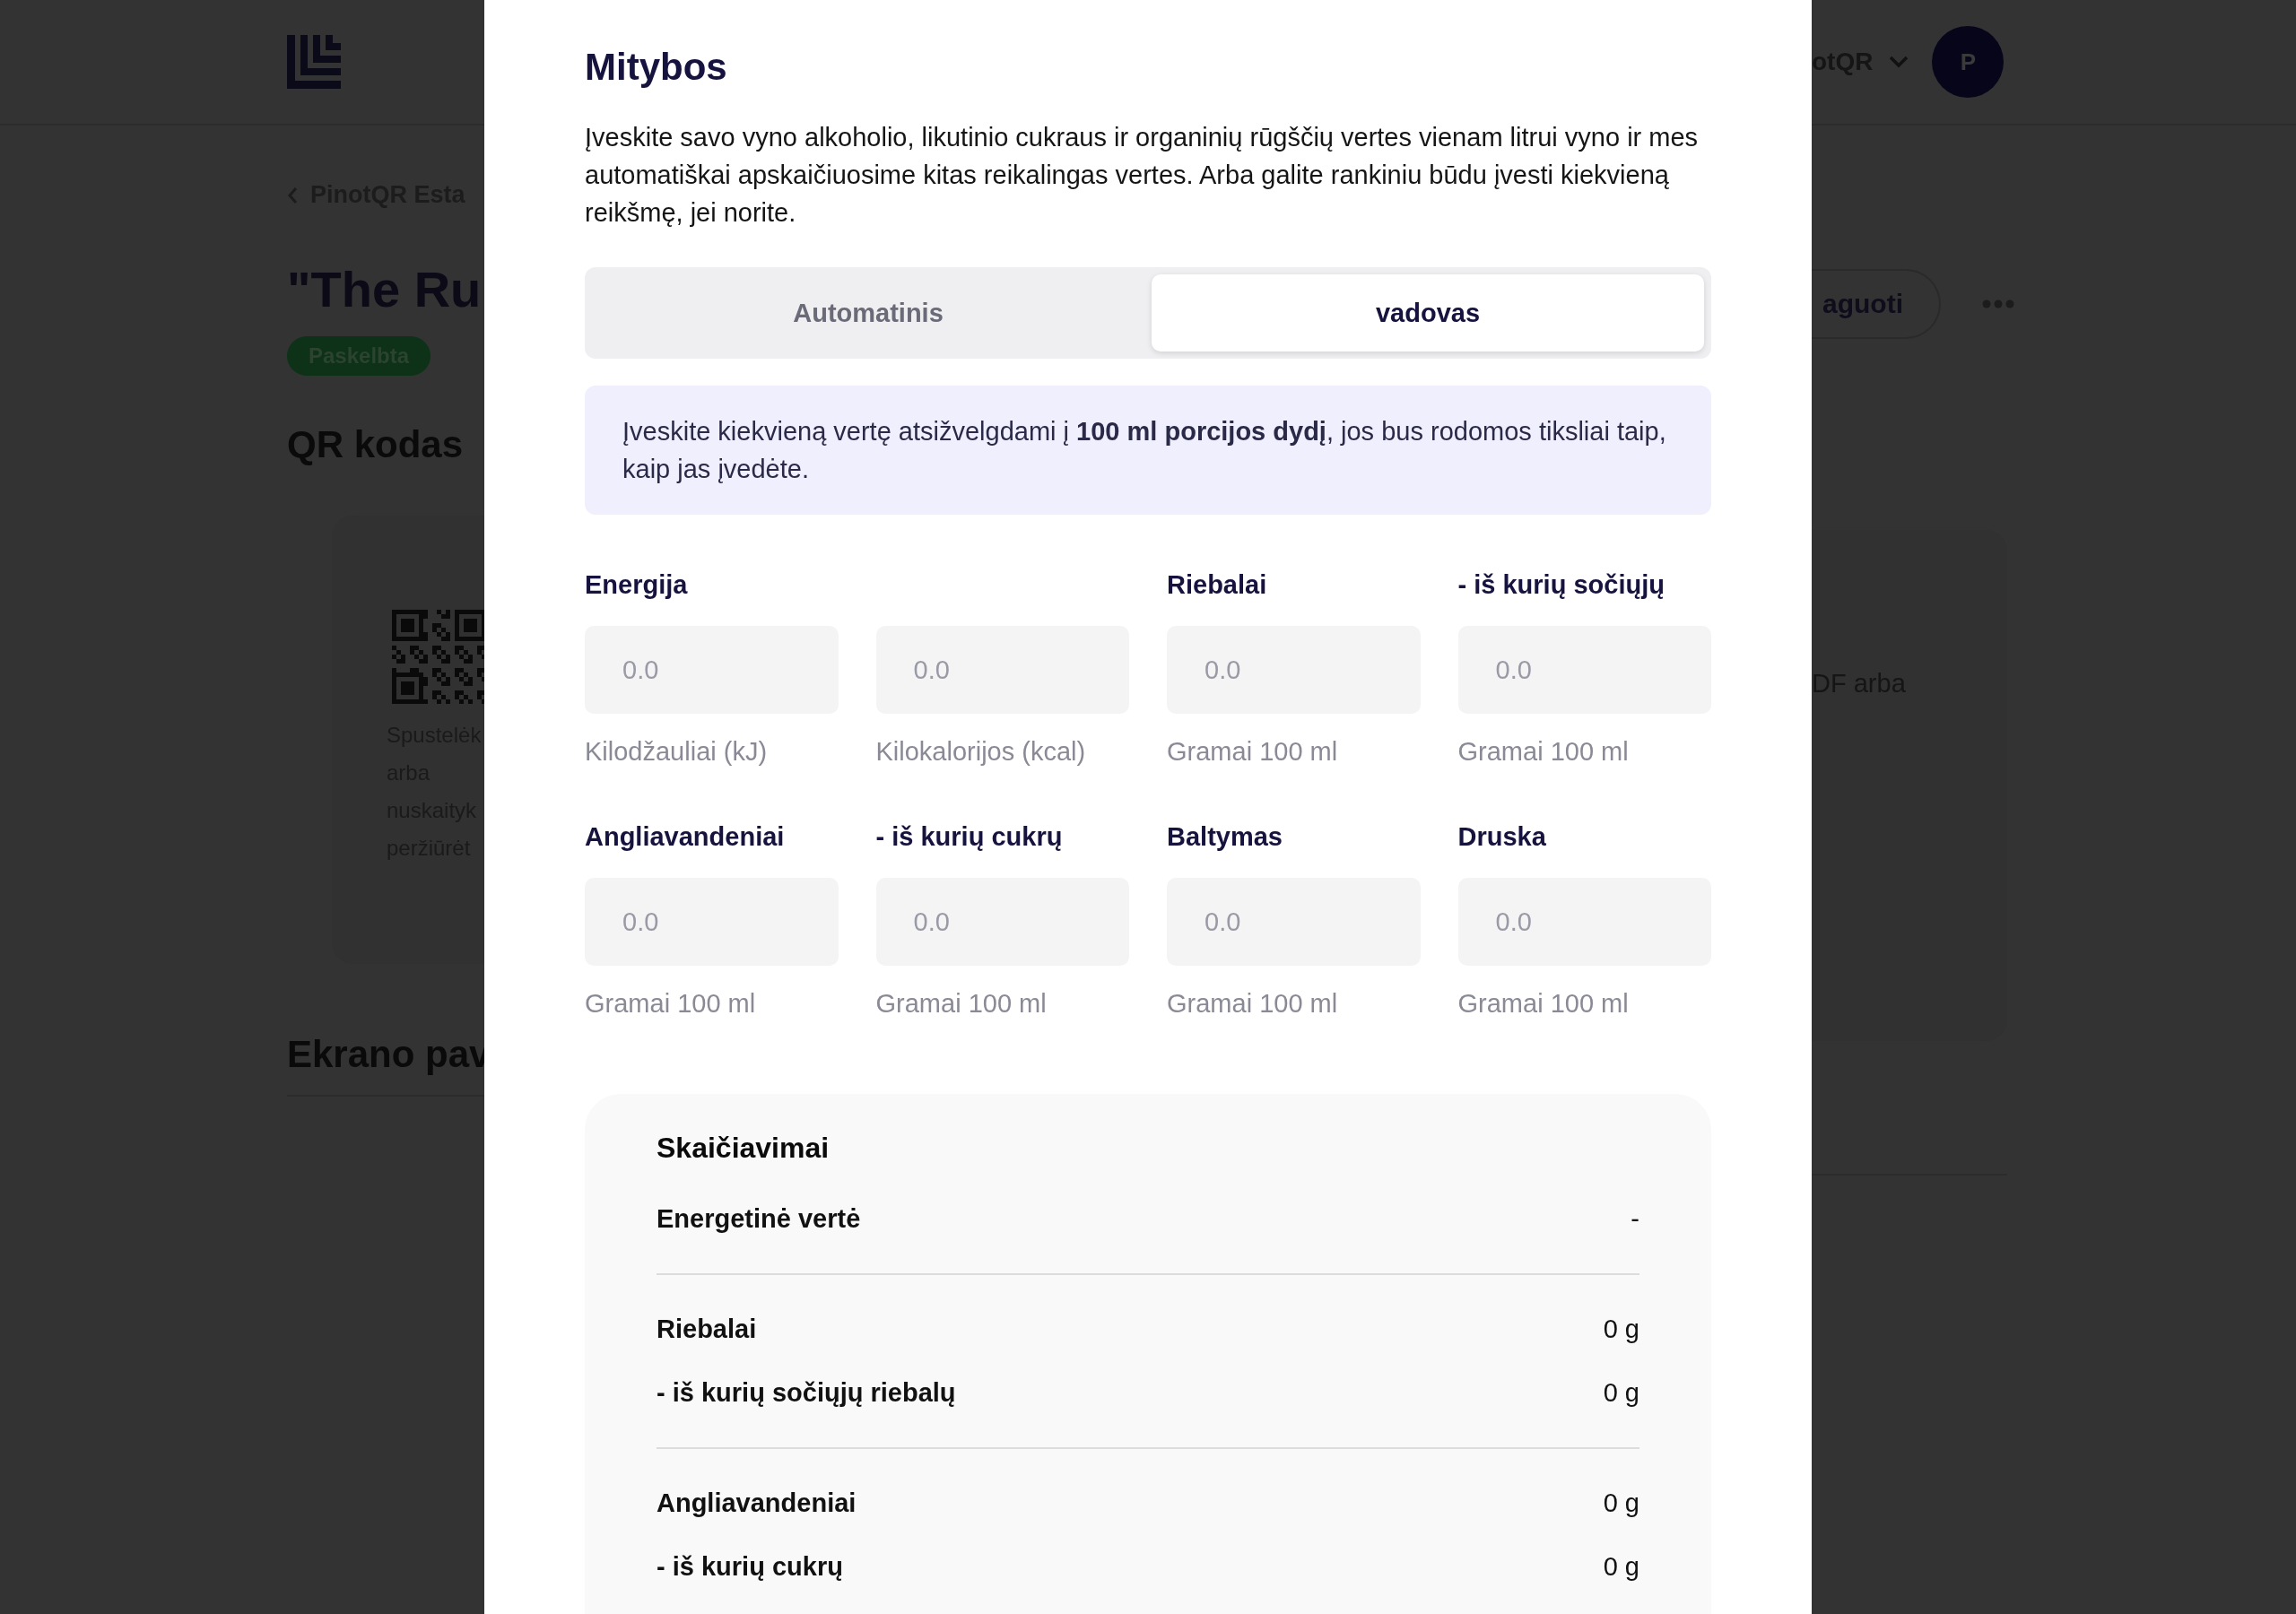 This screenshot has width=2296, height=1614. Describe the element at coordinates (707, 1330) in the screenshot. I see `nutrient-label: Riebalai` at that location.